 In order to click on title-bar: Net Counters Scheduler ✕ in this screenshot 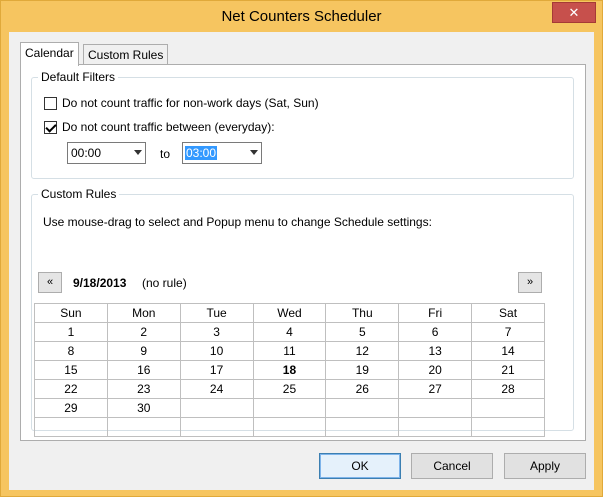, I will do `click(301, 16)`.